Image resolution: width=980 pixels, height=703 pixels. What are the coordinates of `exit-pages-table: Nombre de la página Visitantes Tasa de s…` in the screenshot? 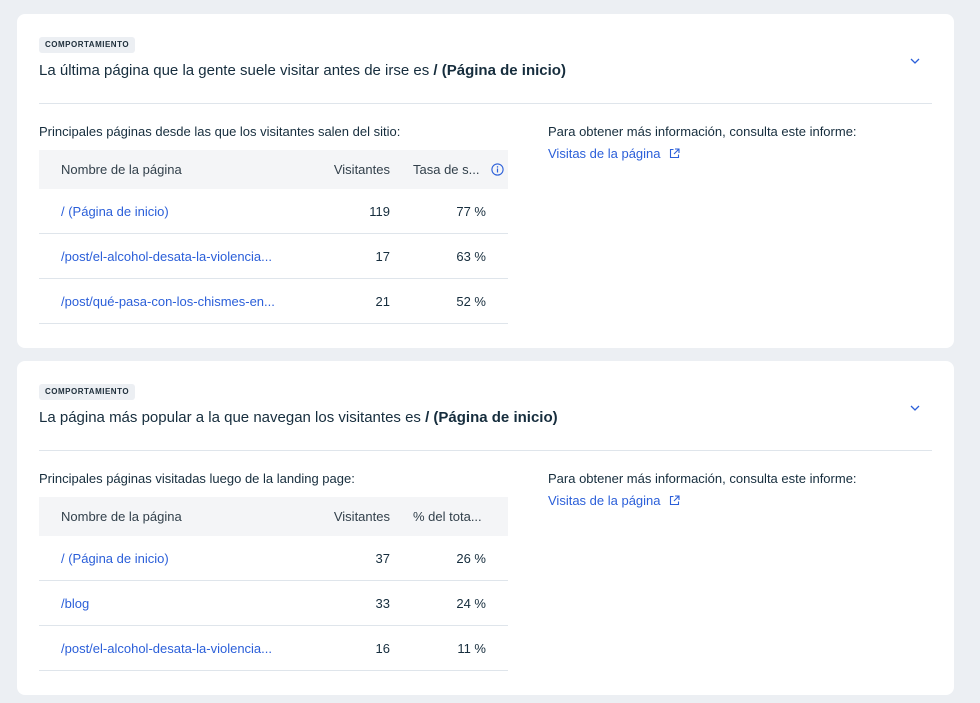 It's located at (273, 237).